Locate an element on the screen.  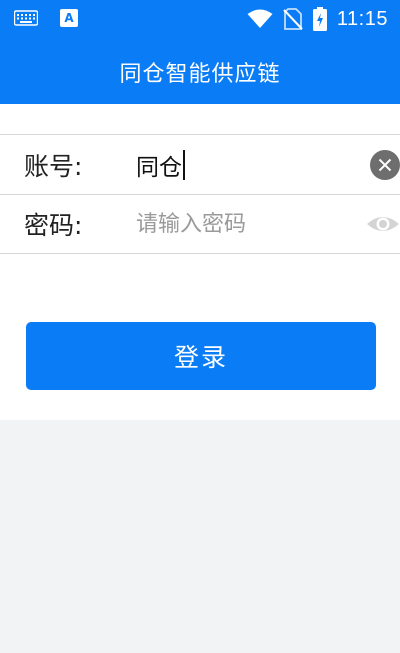
status-left: A is located at coordinates (46, 18).